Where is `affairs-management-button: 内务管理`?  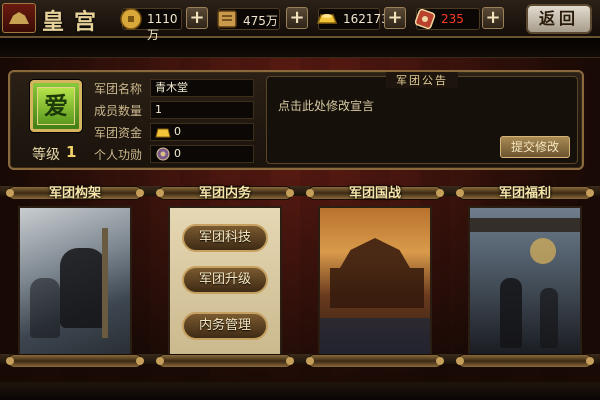 affairs-management-button: 内务管理 is located at coordinates (225, 326).